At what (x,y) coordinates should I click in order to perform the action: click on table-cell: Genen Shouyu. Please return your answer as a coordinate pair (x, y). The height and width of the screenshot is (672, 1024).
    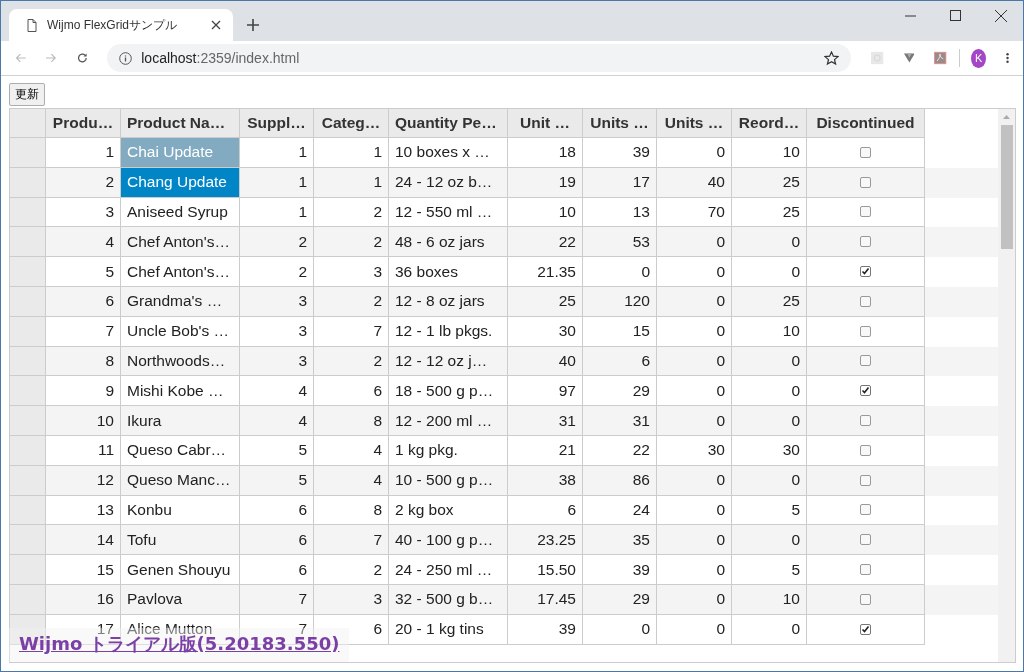
    Looking at the image, I should click on (180, 570).